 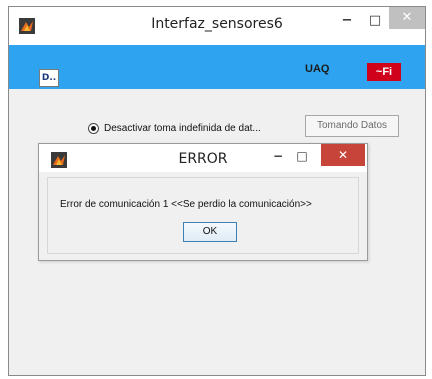 What do you see at coordinates (49, 78) in the screenshot?
I see `data-icon: D..` at bounding box center [49, 78].